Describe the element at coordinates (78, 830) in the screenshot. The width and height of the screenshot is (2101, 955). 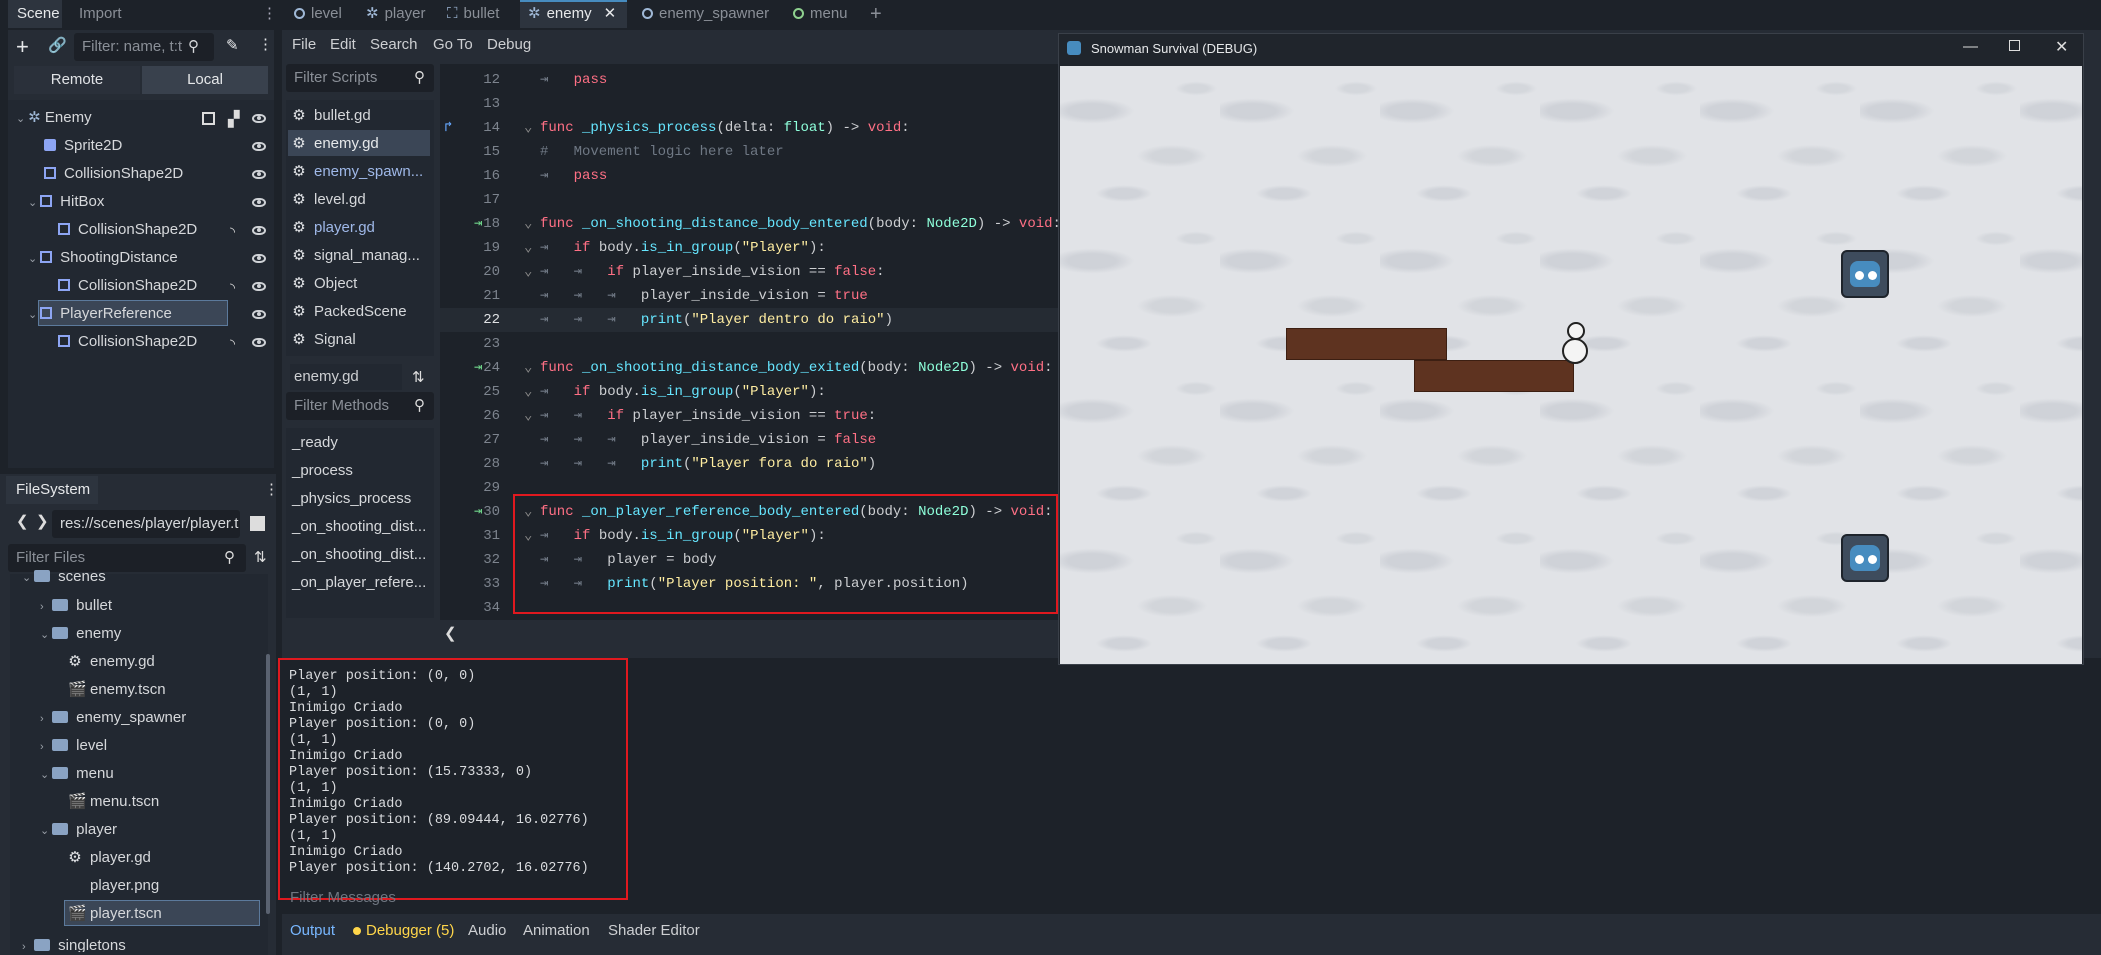
I see `file-item-player: ⌄ player` at that location.